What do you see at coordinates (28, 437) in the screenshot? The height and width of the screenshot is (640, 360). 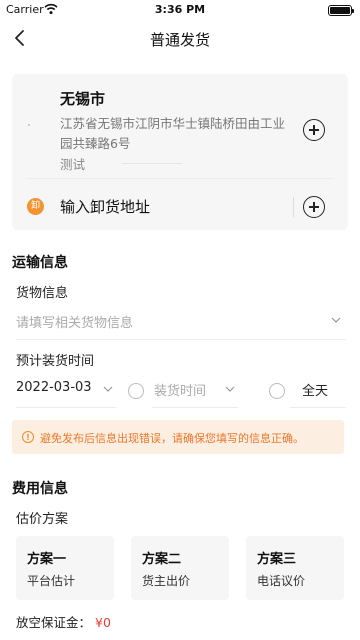 I see `info-icon: !` at bounding box center [28, 437].